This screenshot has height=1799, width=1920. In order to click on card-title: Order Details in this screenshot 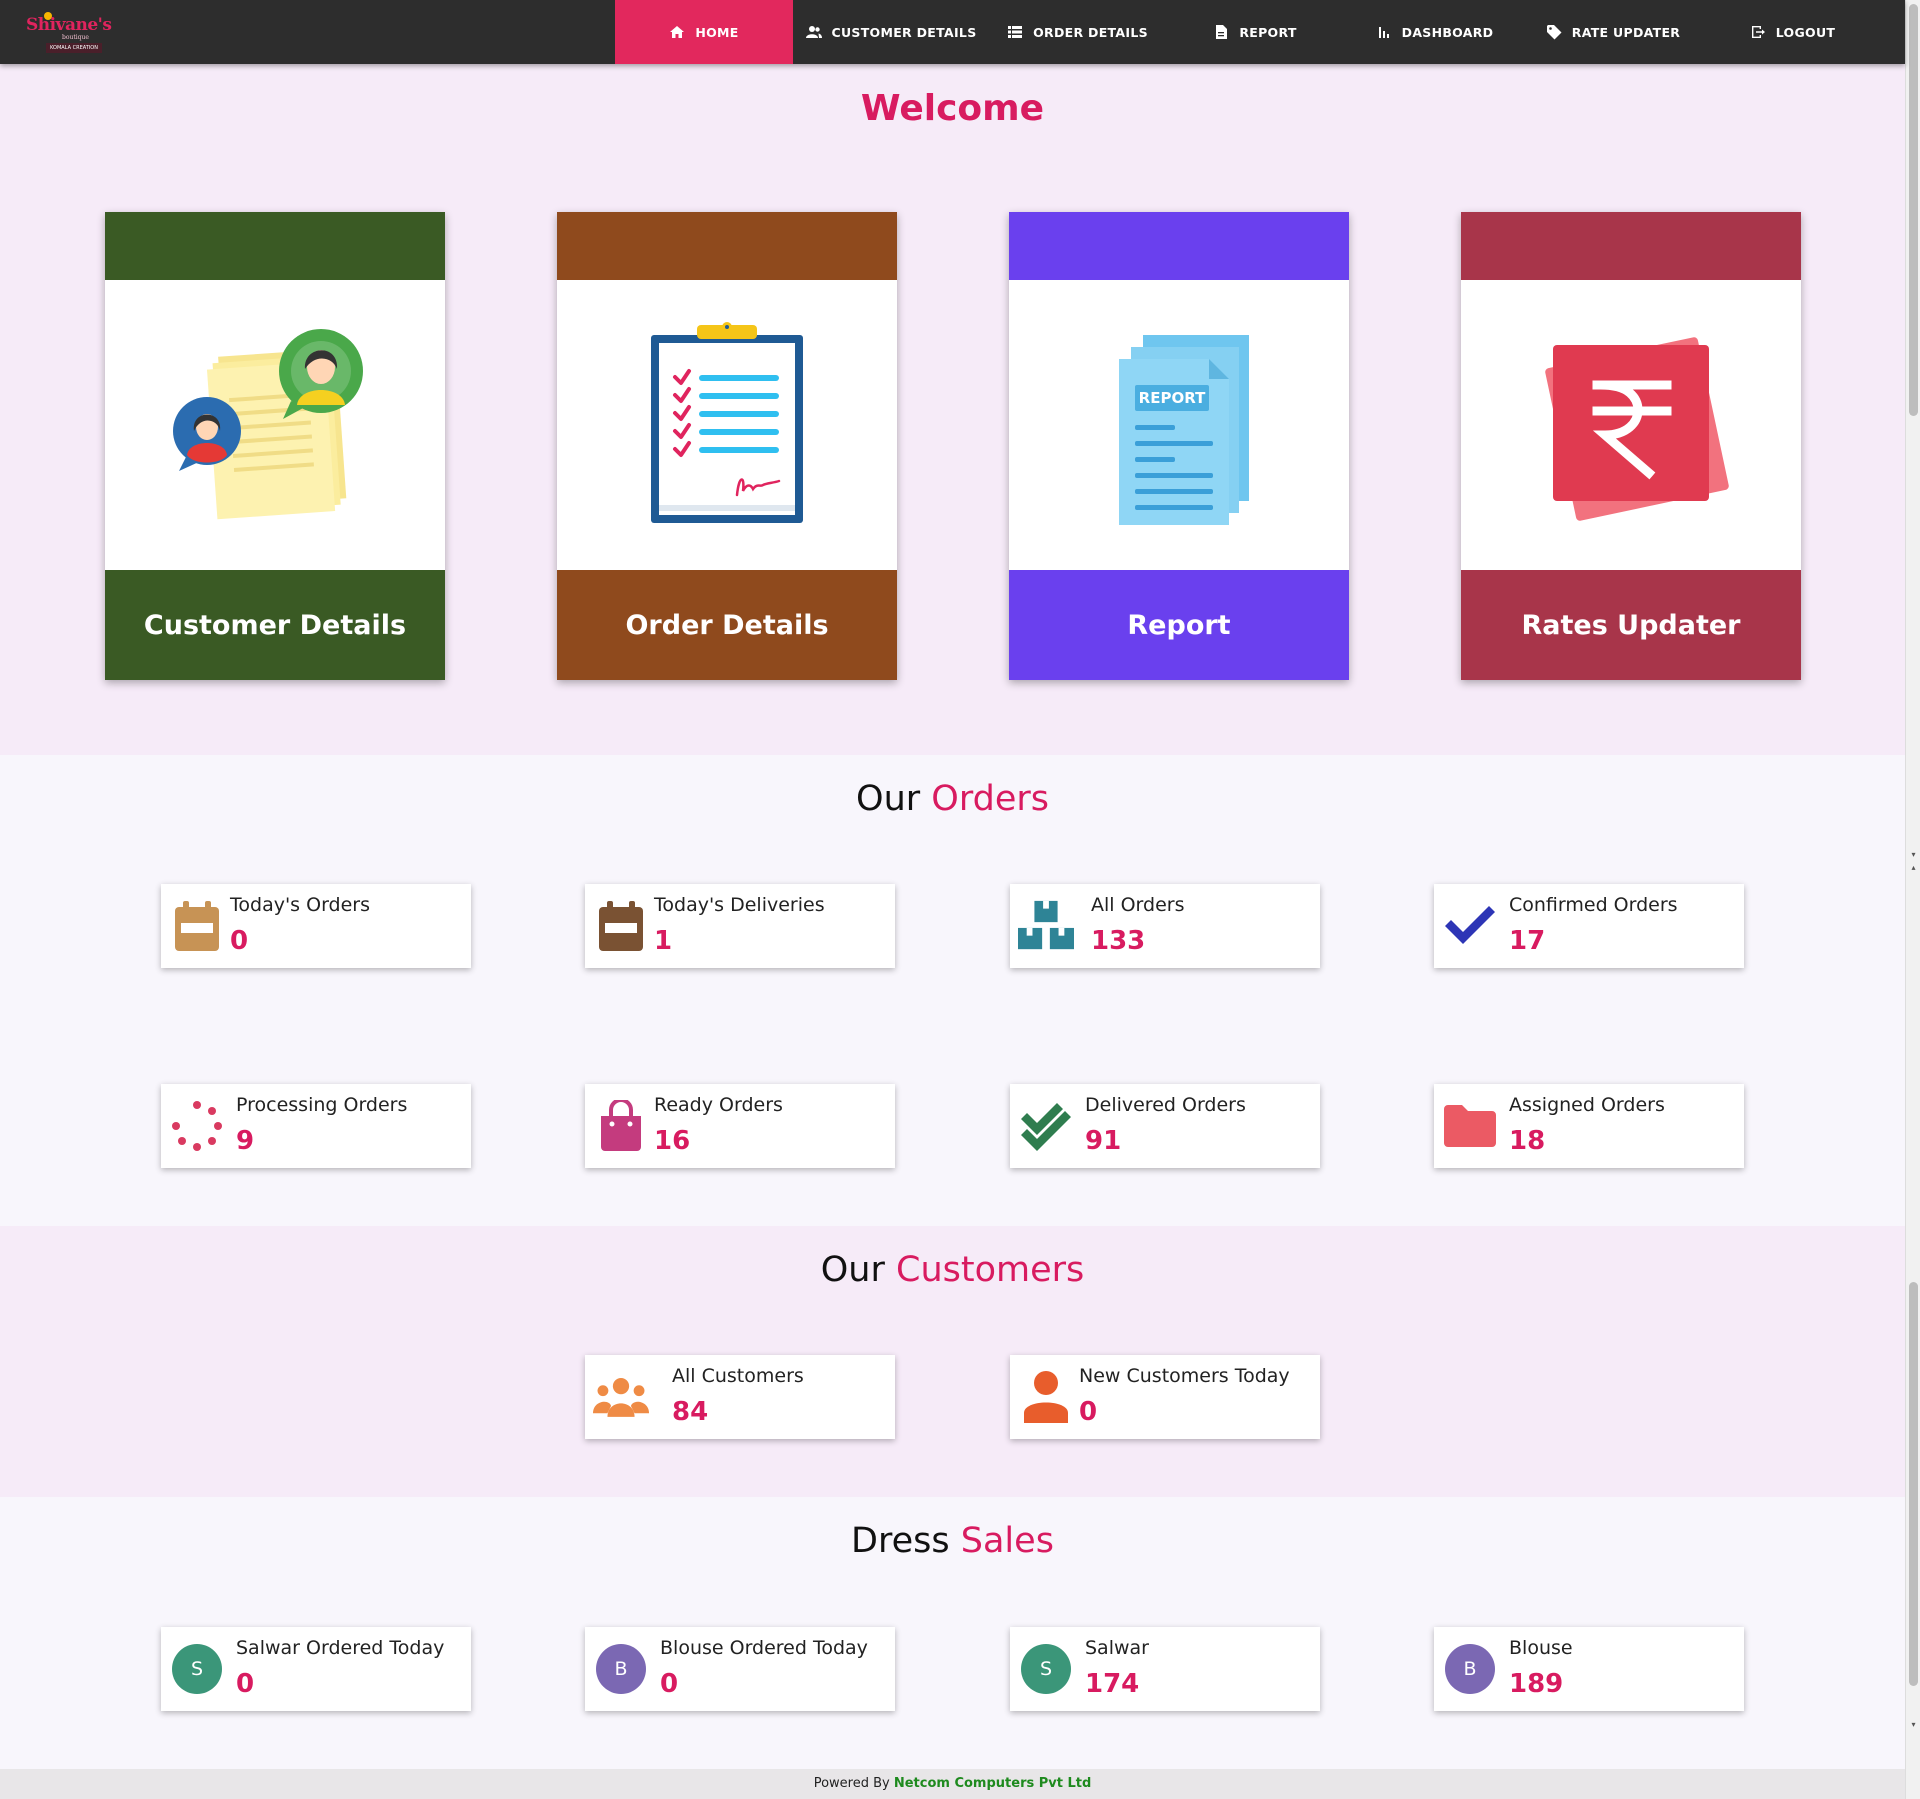, I will do `click(727, 625)`.